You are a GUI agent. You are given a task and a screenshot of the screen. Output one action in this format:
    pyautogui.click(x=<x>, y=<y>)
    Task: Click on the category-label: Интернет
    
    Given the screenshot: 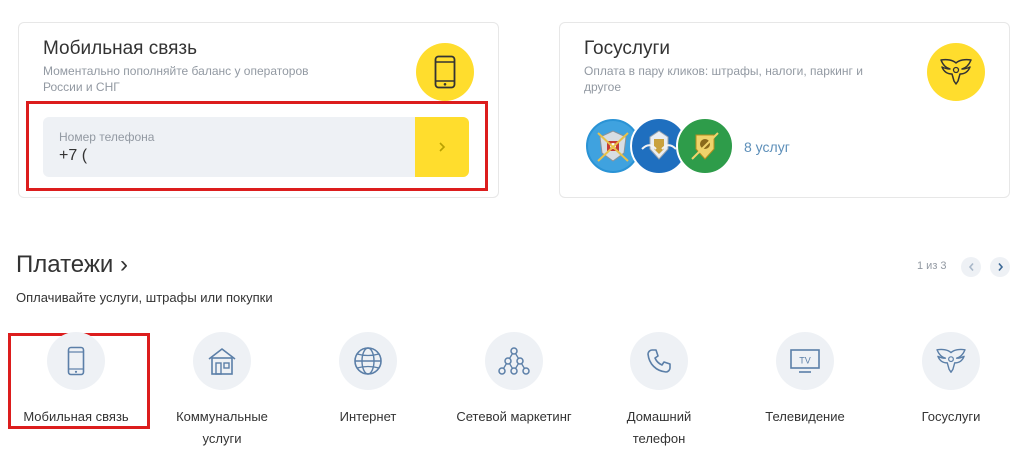 What is the action you would take?
    pyautogui.click(x=368, y=416)
    